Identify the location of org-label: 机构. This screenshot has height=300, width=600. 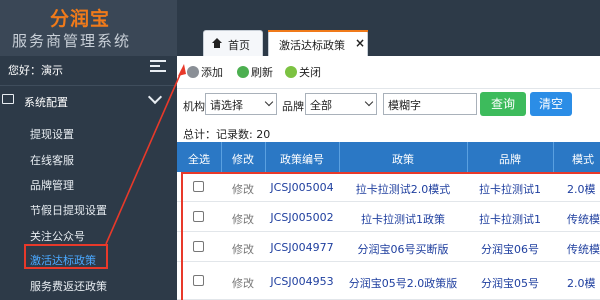
(194, 106).